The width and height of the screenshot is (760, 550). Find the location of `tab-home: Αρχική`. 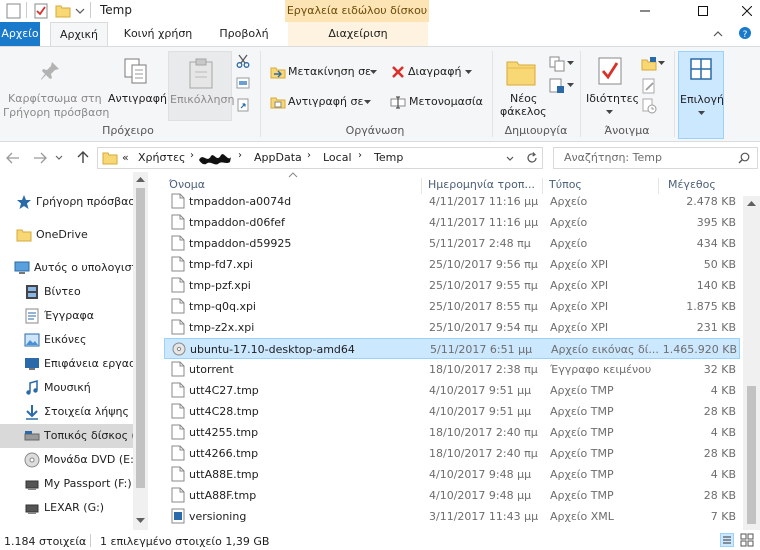

tab-home: Αρχική is located at coordinates (79, 34).